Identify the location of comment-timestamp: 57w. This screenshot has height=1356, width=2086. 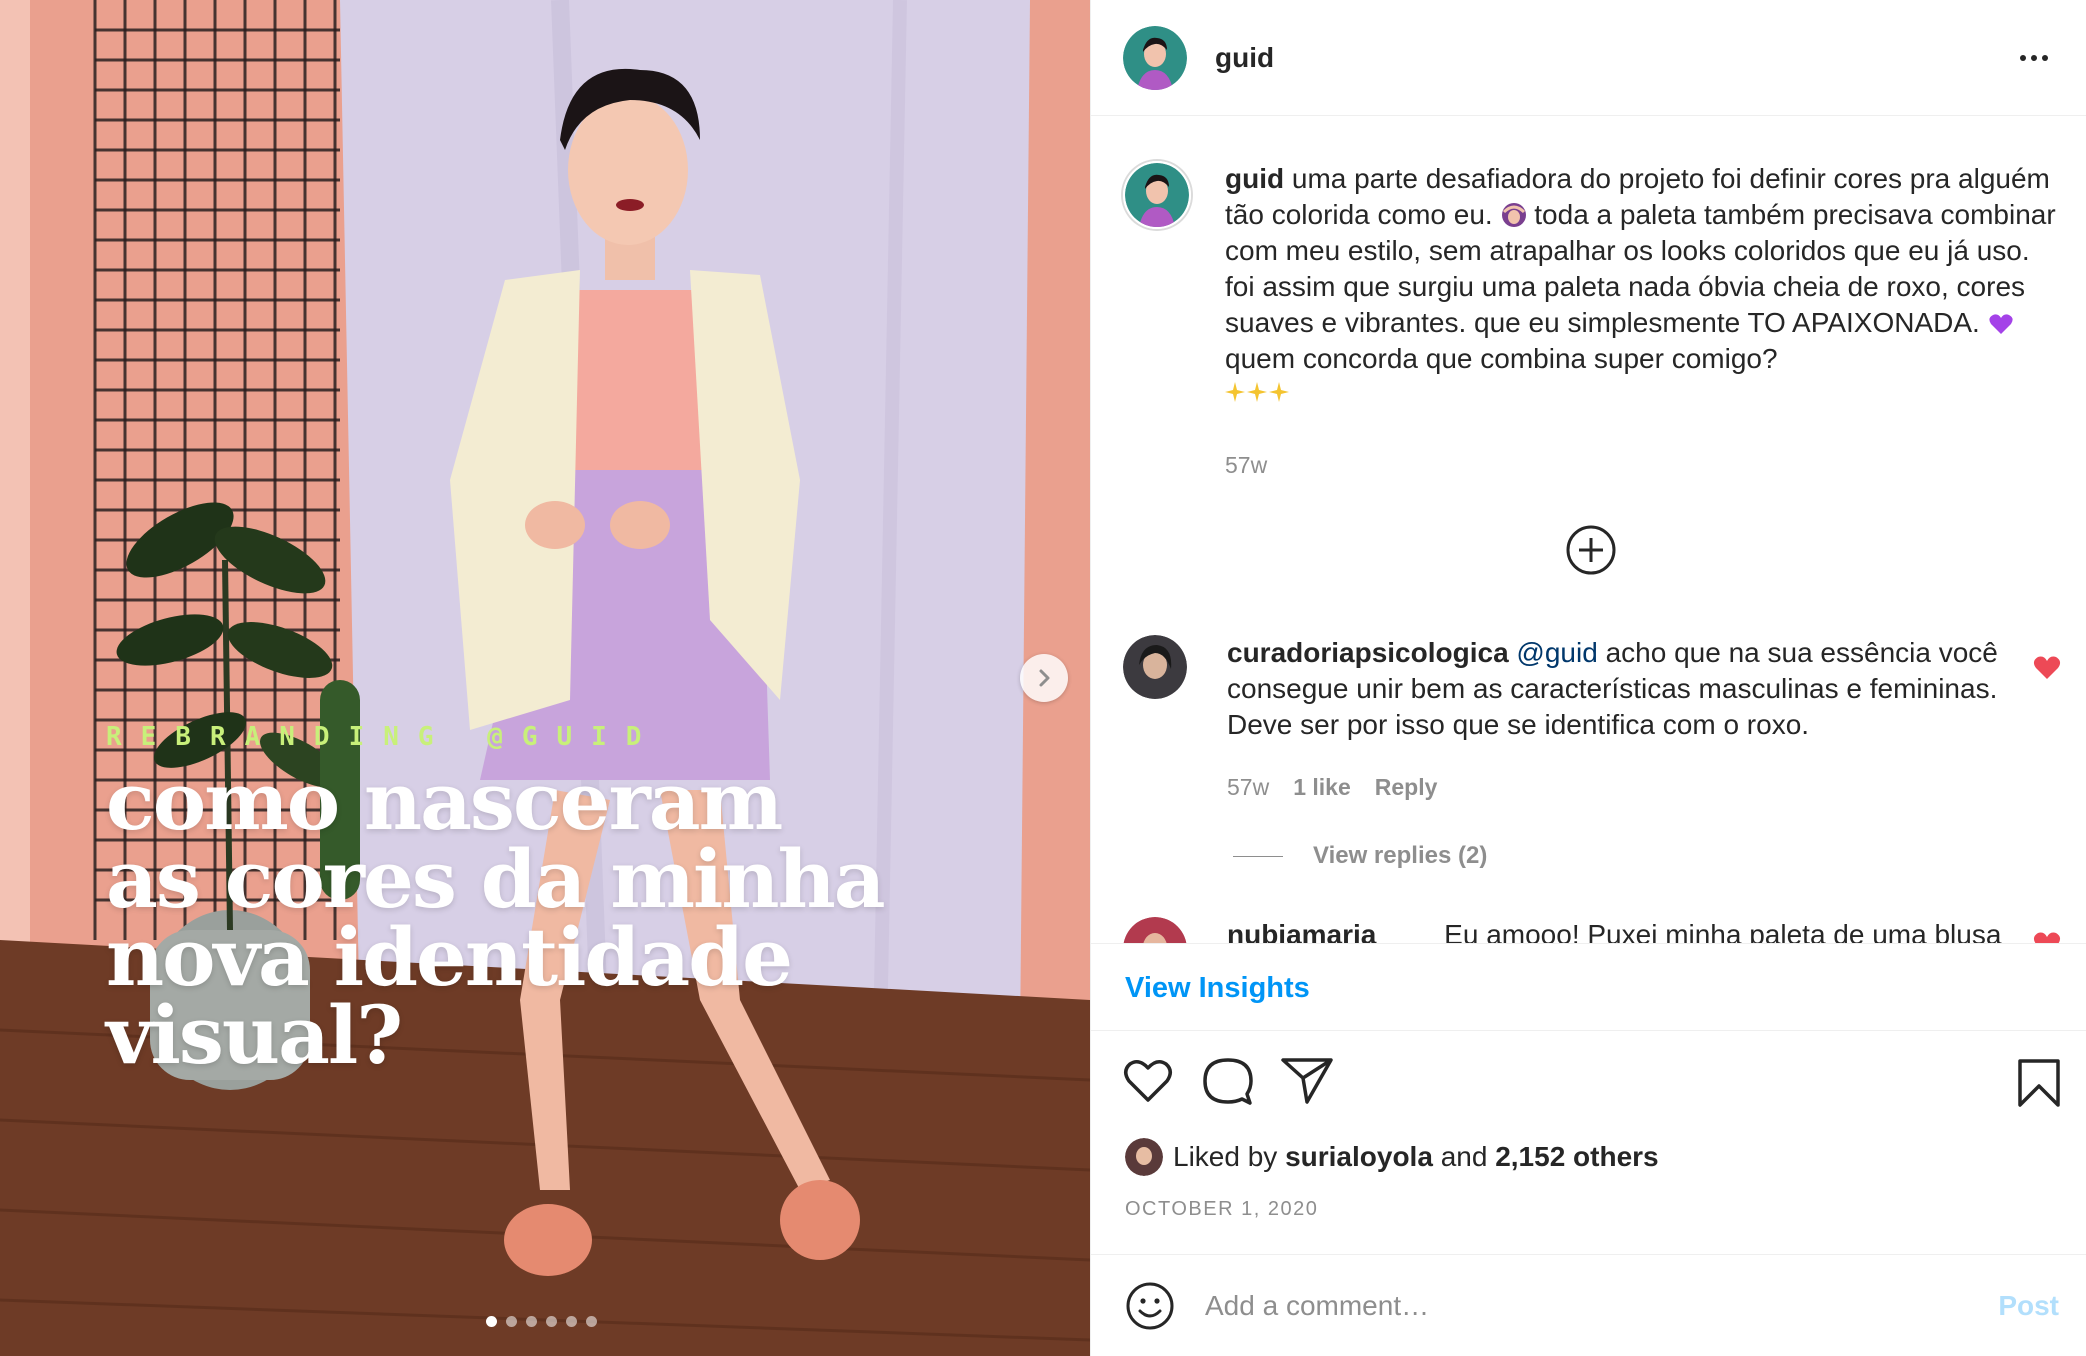
(1248, 787).